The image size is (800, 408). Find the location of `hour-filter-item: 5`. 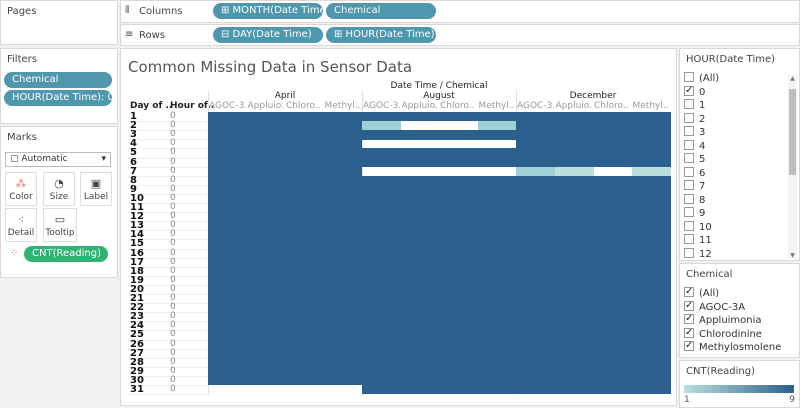

hour-filter-item: 5 is located at coordinates (694, 159).